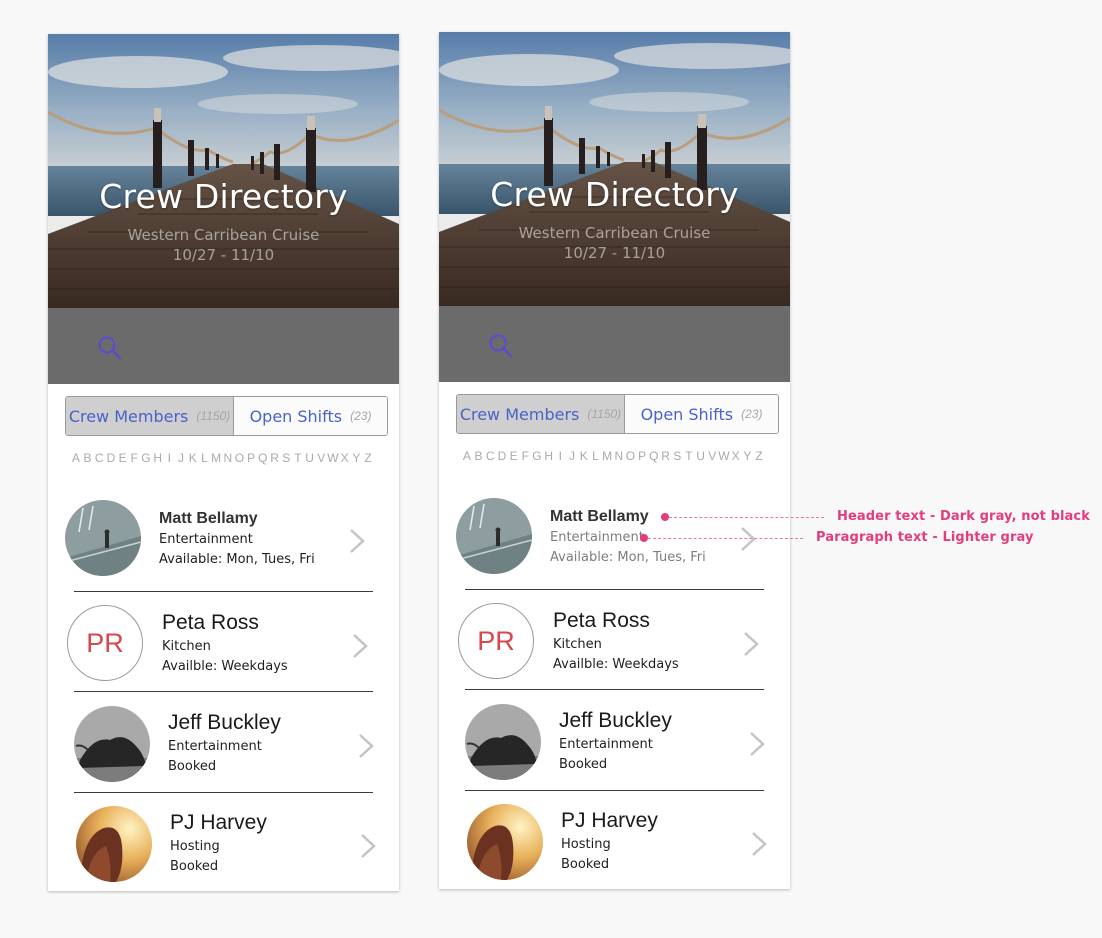  What do you see at coordinates (237, 559) in the screenshot?
I see `crew-availability: Available: Mon, Tues, Fri` at bounding box center [237, 559].